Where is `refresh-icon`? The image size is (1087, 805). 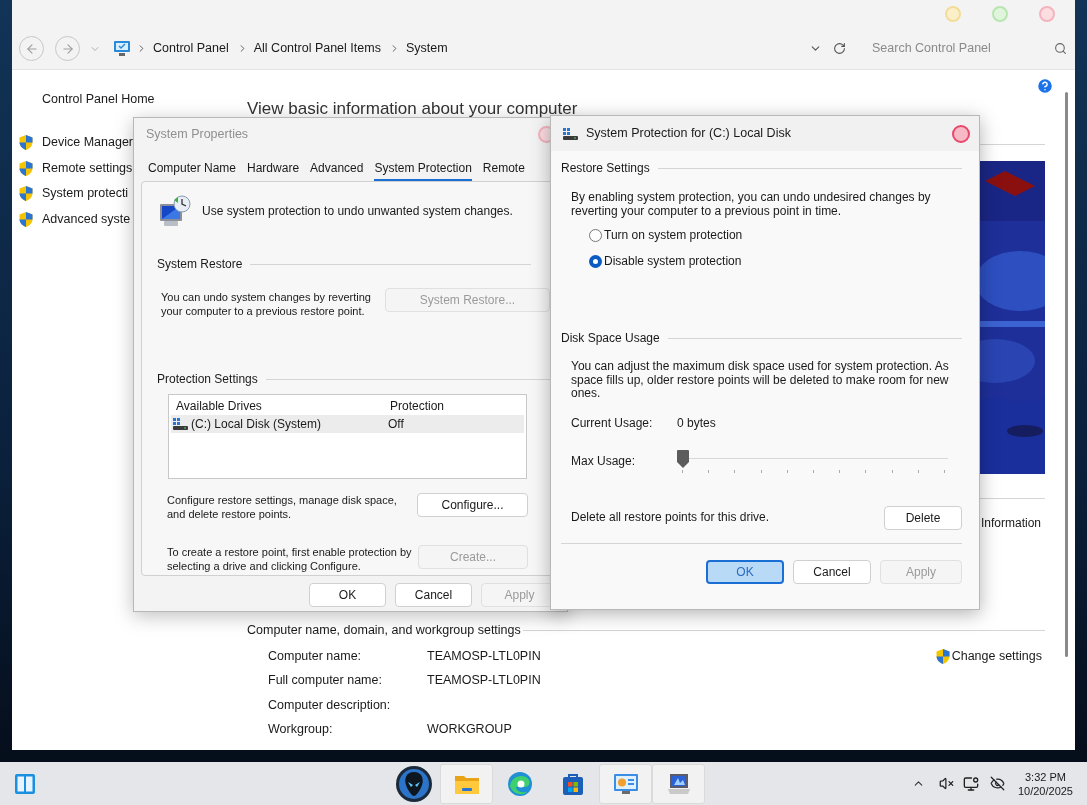 refresh-icon is located at coordinates (839, 48).